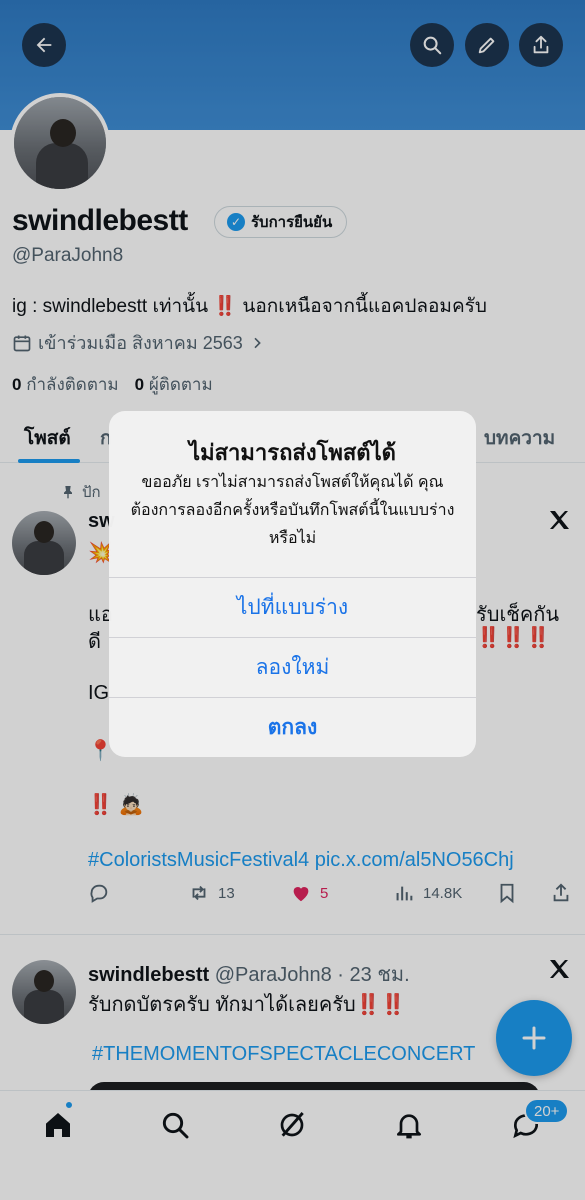 This screenshot has width=585, height=1200. What do you see at coordinates (292, 452) in the screenshot?
I see `alert-title: ไม่สามารถส่งโพสต์ได้` at bounding box center [292, 452].